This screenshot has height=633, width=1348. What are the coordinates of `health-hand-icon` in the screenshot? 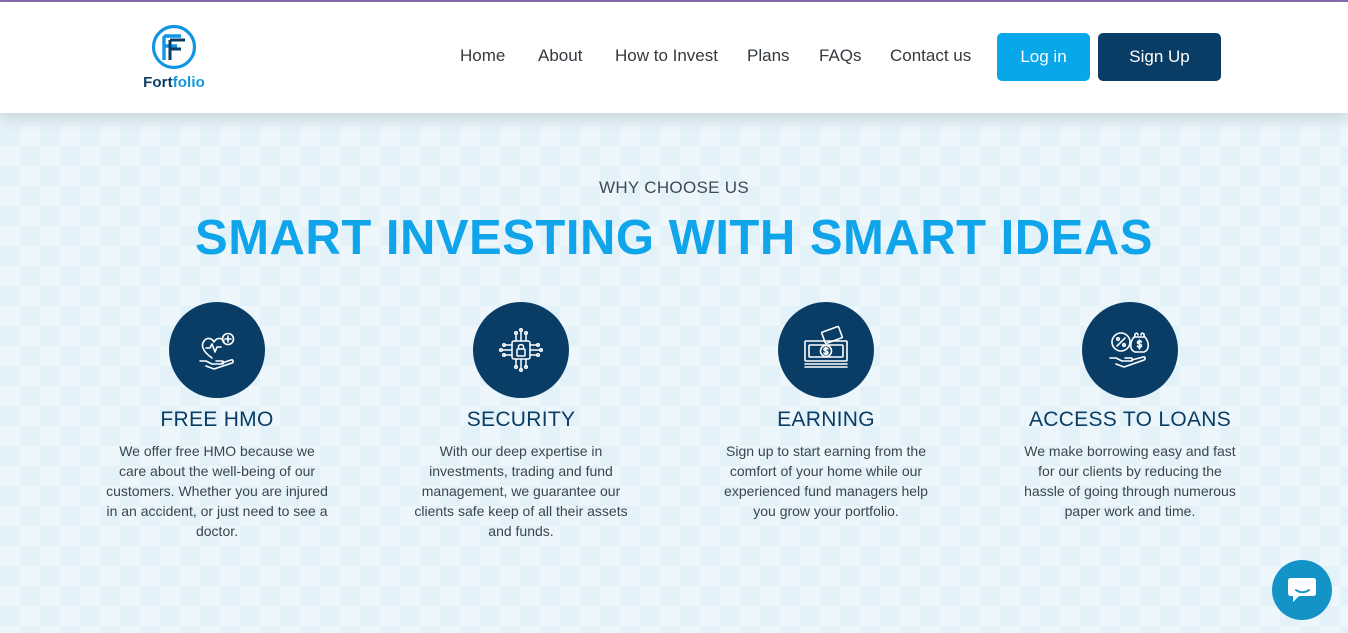 It's located at (217, 351).